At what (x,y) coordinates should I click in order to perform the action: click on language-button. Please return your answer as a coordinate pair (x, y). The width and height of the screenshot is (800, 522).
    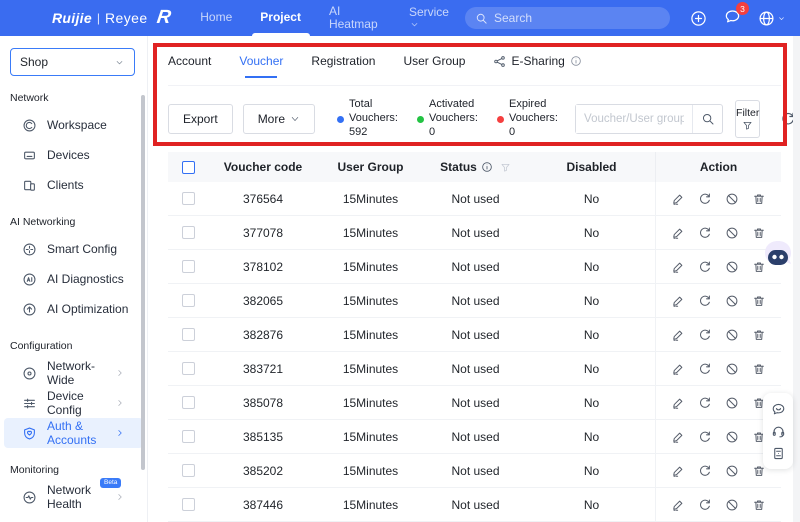
    Looking at the image, I should click on (772, 18).